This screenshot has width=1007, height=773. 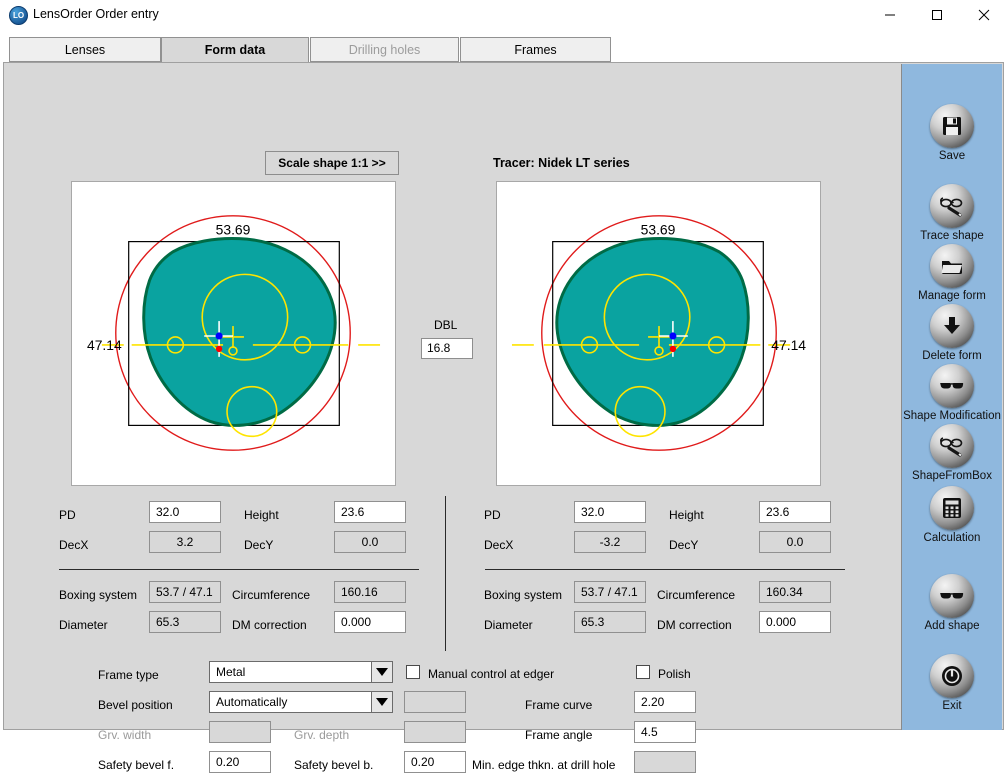 What do you see at coordinates (74, 545) in the screenshot?
I see `label-decx-left: DecX` at bounding box center [74, 545].